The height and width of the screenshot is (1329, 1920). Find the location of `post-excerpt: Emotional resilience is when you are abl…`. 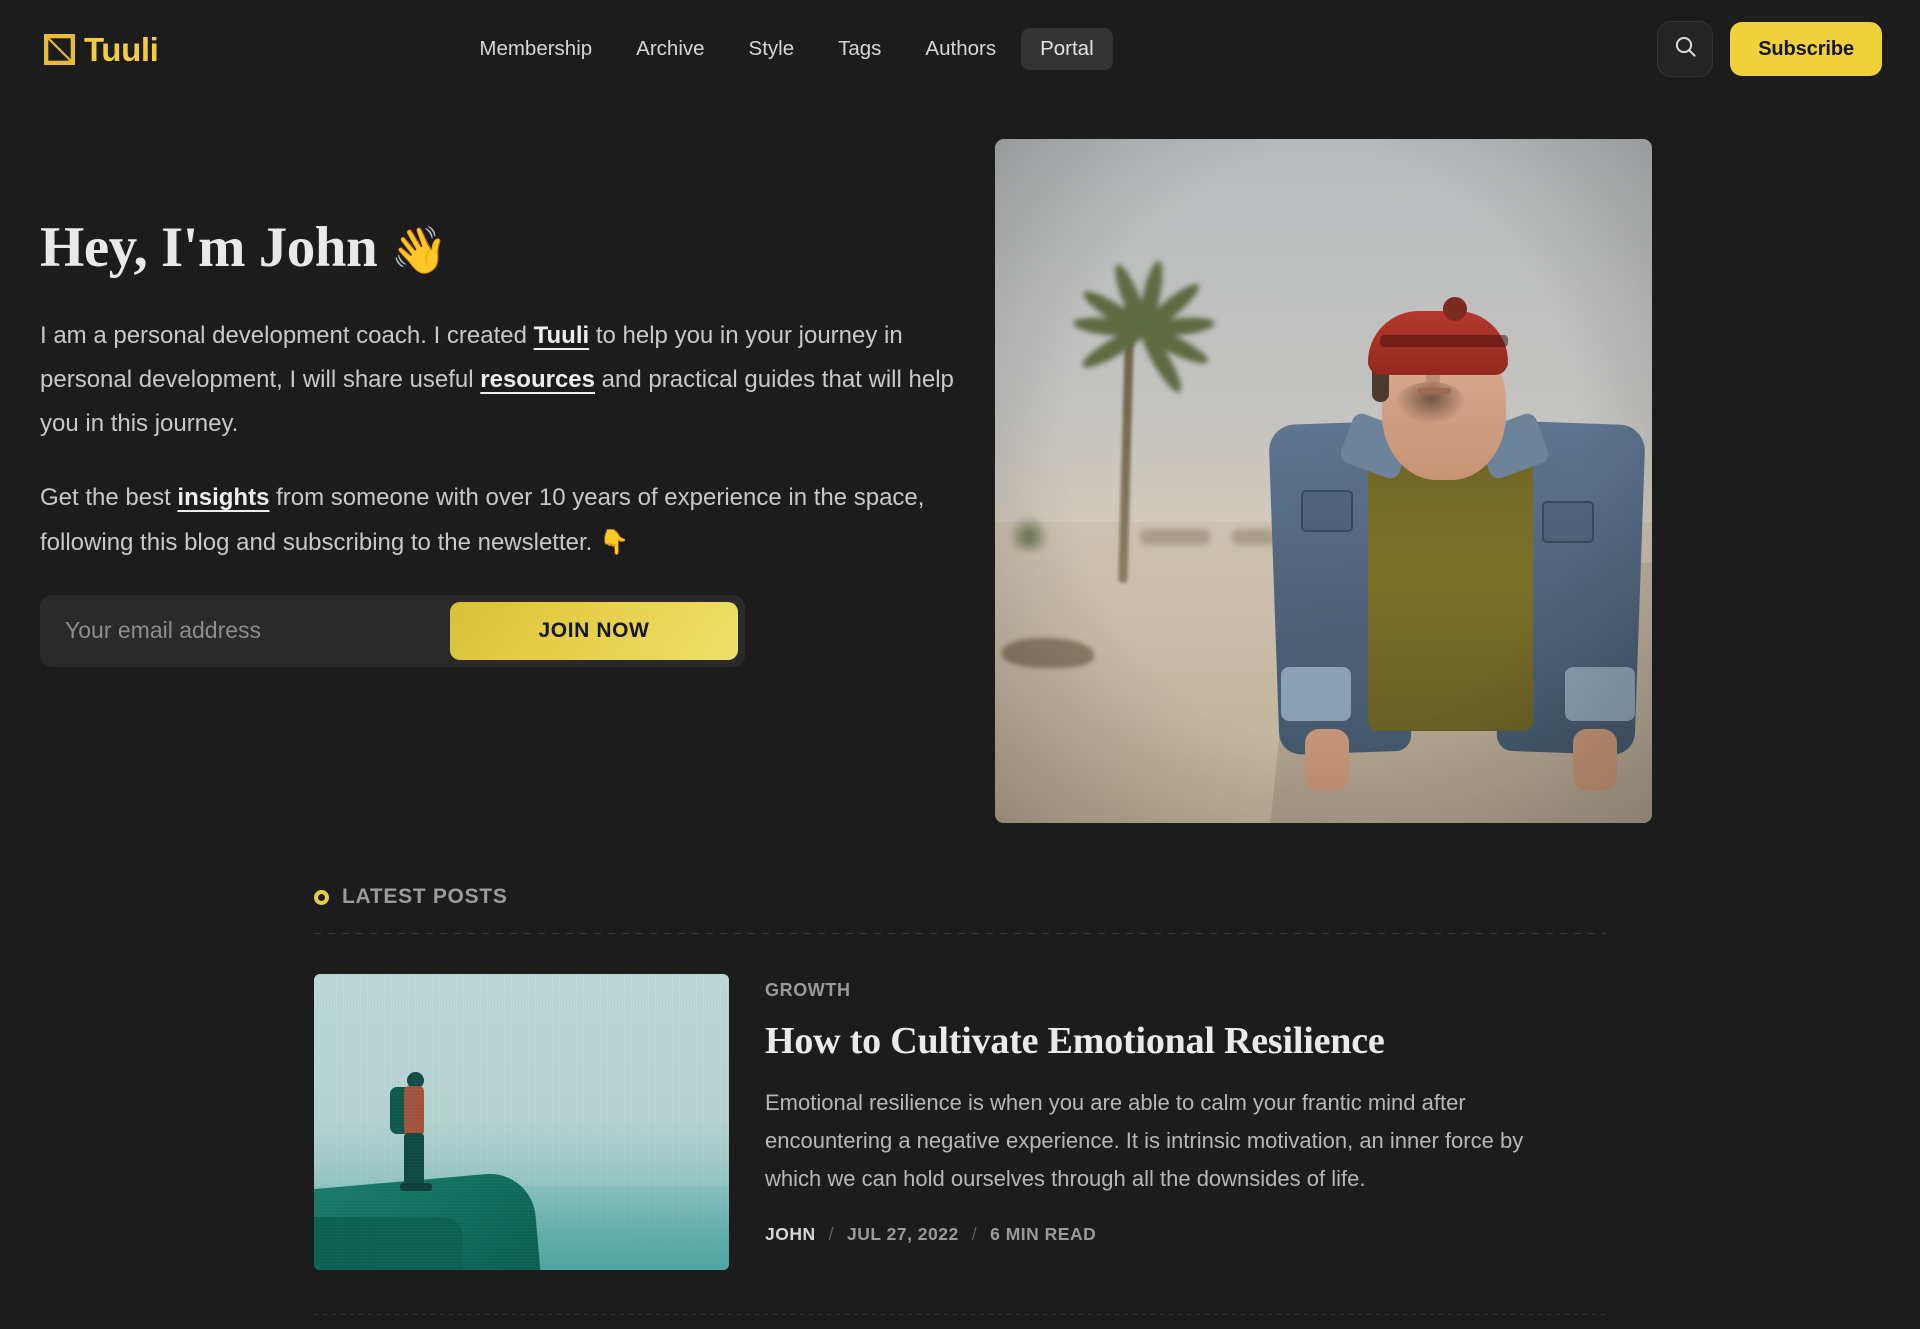

post-excerpt: Emotional resilience is when you are abl… is located at coordinates (1144, 1140).